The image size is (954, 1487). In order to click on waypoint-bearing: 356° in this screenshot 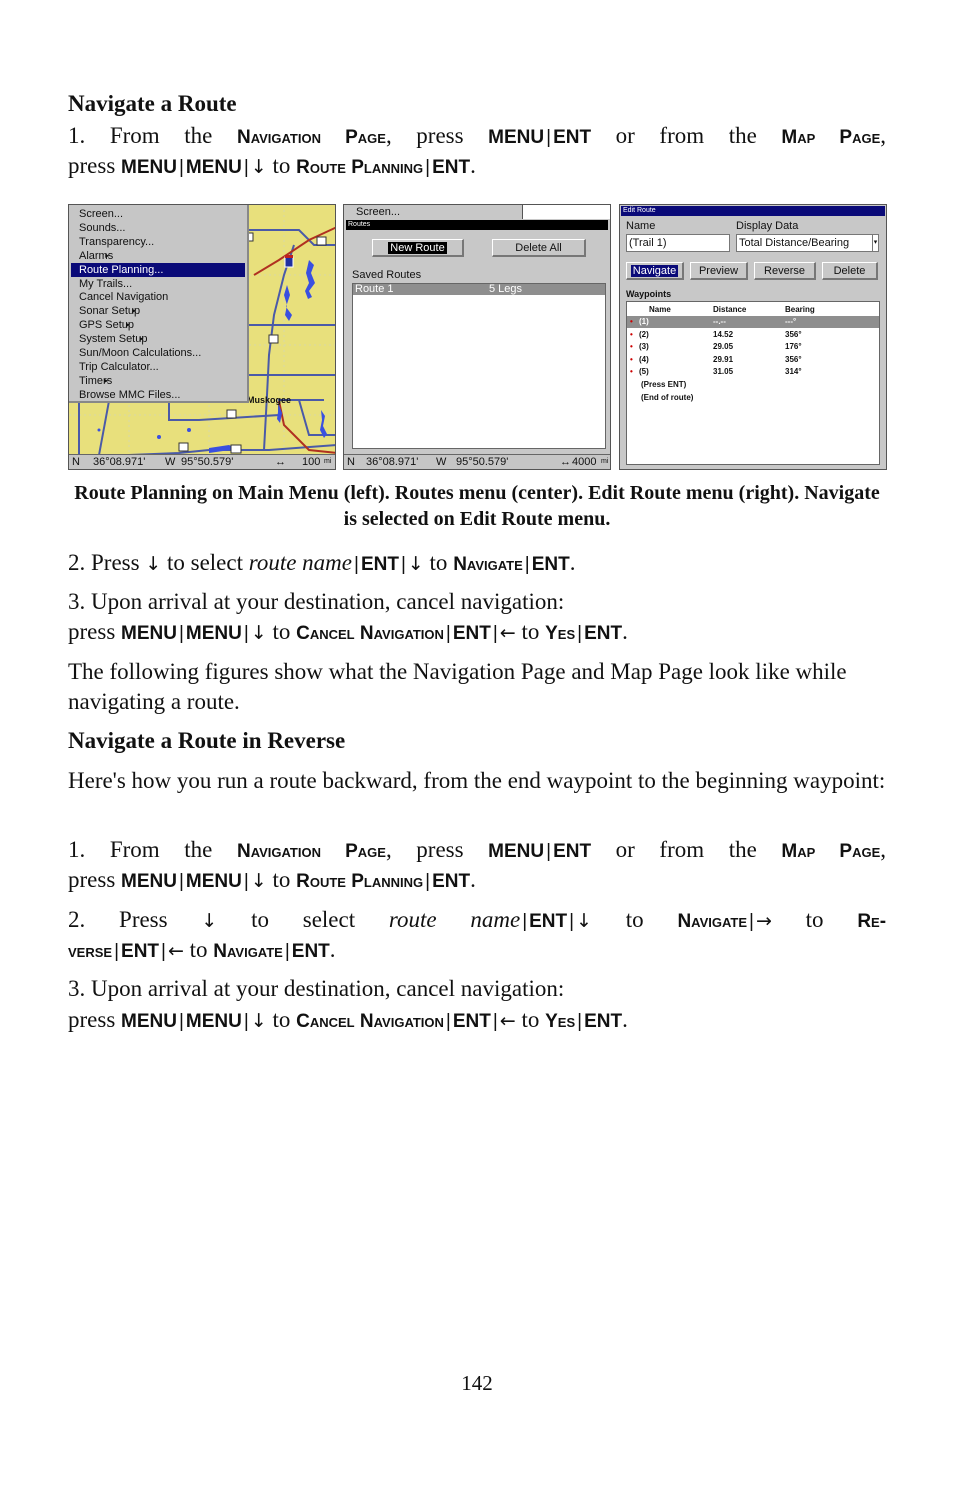, I will do `click(793, 359)`.